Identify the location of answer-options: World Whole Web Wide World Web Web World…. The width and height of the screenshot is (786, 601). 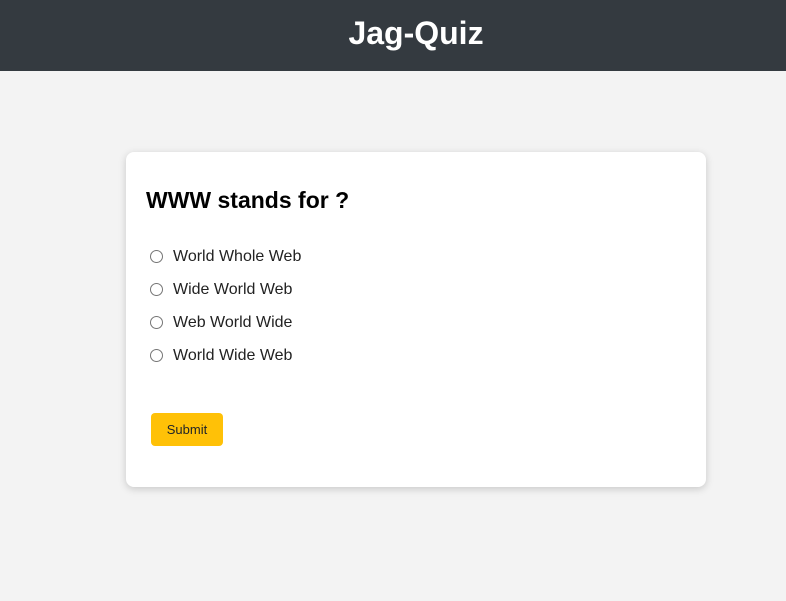
(225, 306).